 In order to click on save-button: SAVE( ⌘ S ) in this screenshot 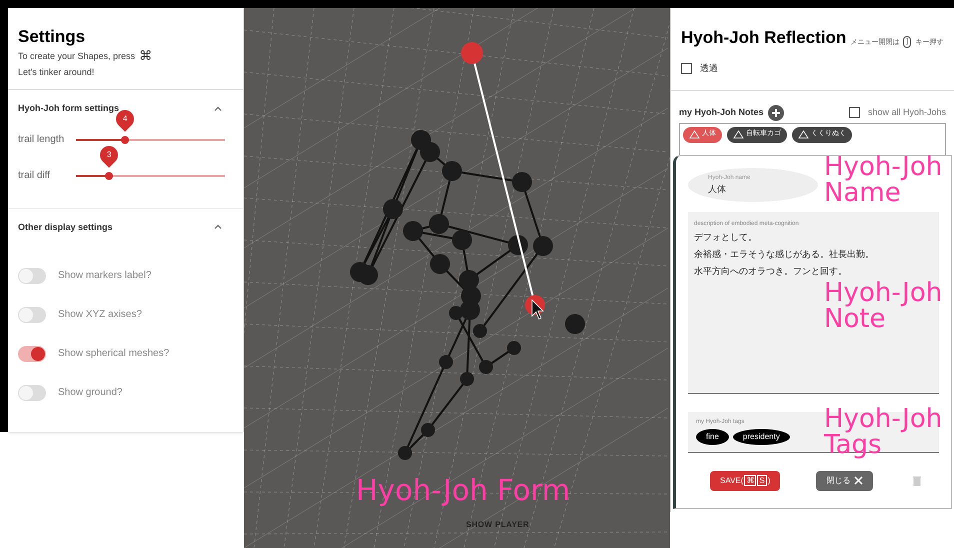, I will do `click(745, 480)`.